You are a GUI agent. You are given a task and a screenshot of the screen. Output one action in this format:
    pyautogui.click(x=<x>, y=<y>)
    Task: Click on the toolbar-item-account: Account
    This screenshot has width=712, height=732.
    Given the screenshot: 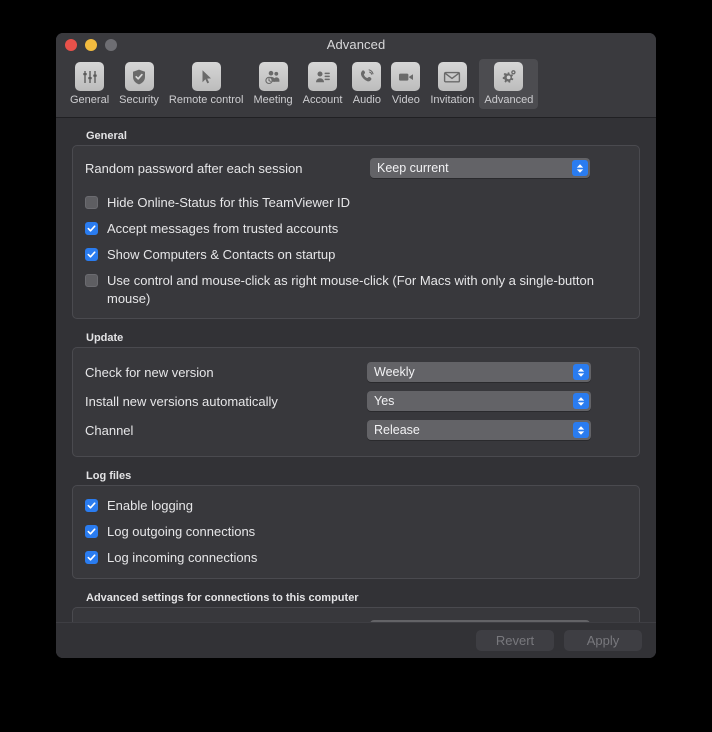 What is the action you would take?
    pyautogui.click(x=323, y=84)
    